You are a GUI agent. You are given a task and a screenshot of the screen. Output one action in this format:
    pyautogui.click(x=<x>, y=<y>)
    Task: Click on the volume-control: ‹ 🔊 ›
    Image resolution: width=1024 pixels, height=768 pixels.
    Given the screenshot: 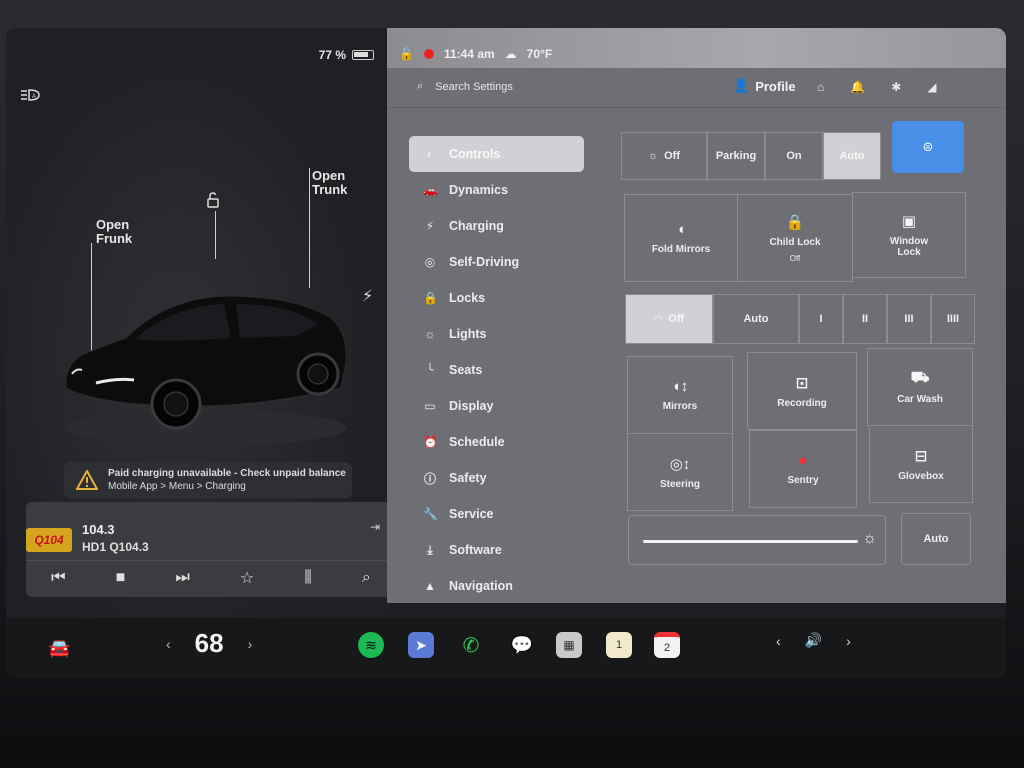 What is the action you would take?
    pyautogui.click(x=813, y=640)
    